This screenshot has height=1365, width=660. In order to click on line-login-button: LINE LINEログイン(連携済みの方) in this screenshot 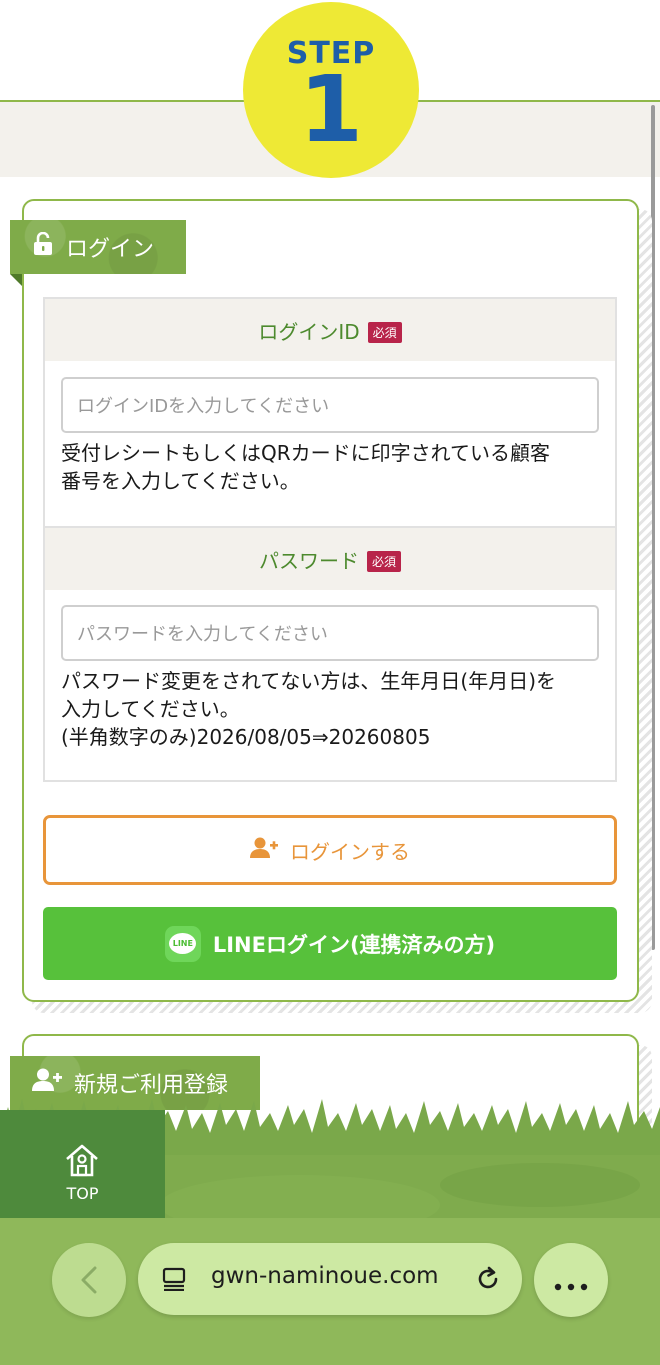, I will do `click(330, 943)`.